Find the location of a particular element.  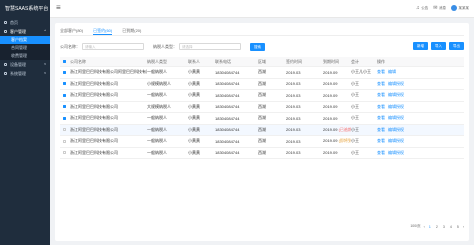

column-header: 到期时间 is located at coordinates (331, 61).